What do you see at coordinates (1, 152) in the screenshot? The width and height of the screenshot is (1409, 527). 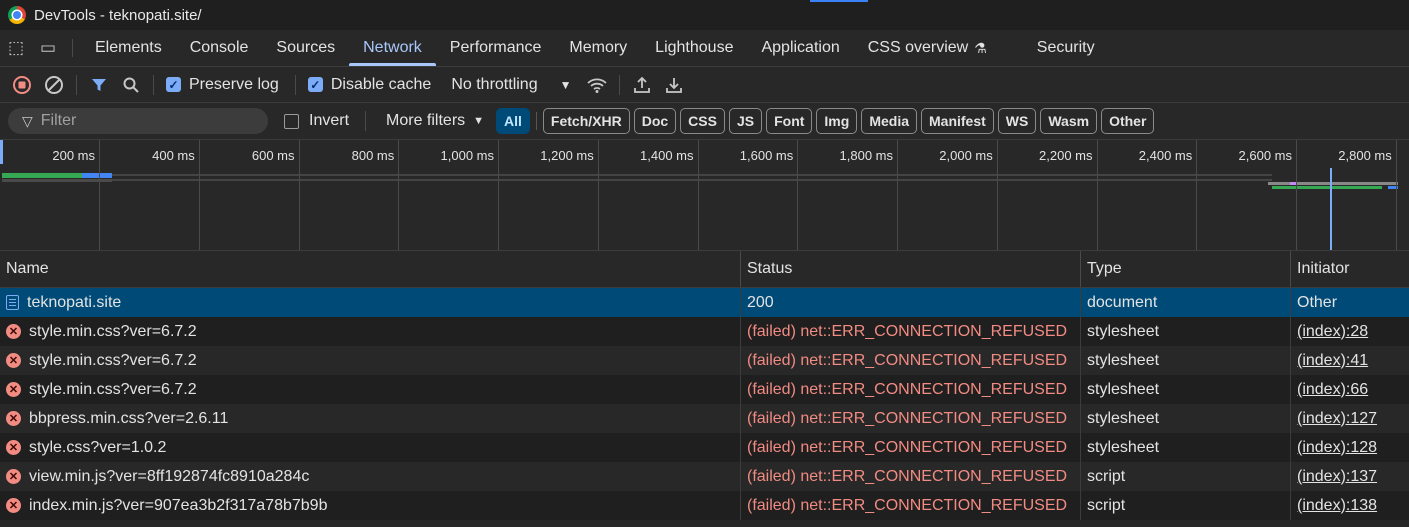 I see `timeline-handle` at bounding box center [1, 152].